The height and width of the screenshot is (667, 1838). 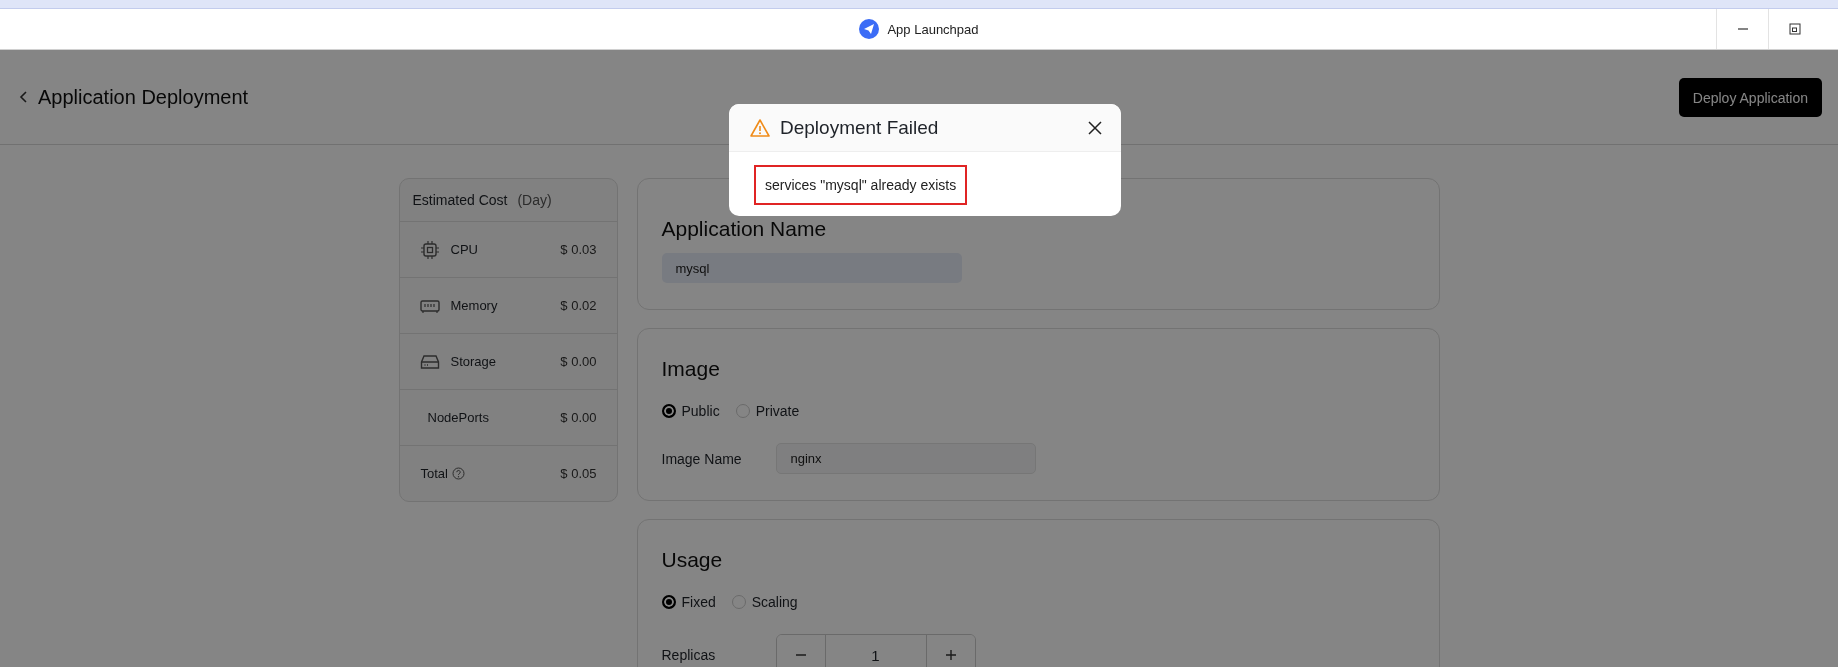 I want to click on cost-value: $ 0.05, so click(x=578, y=473).